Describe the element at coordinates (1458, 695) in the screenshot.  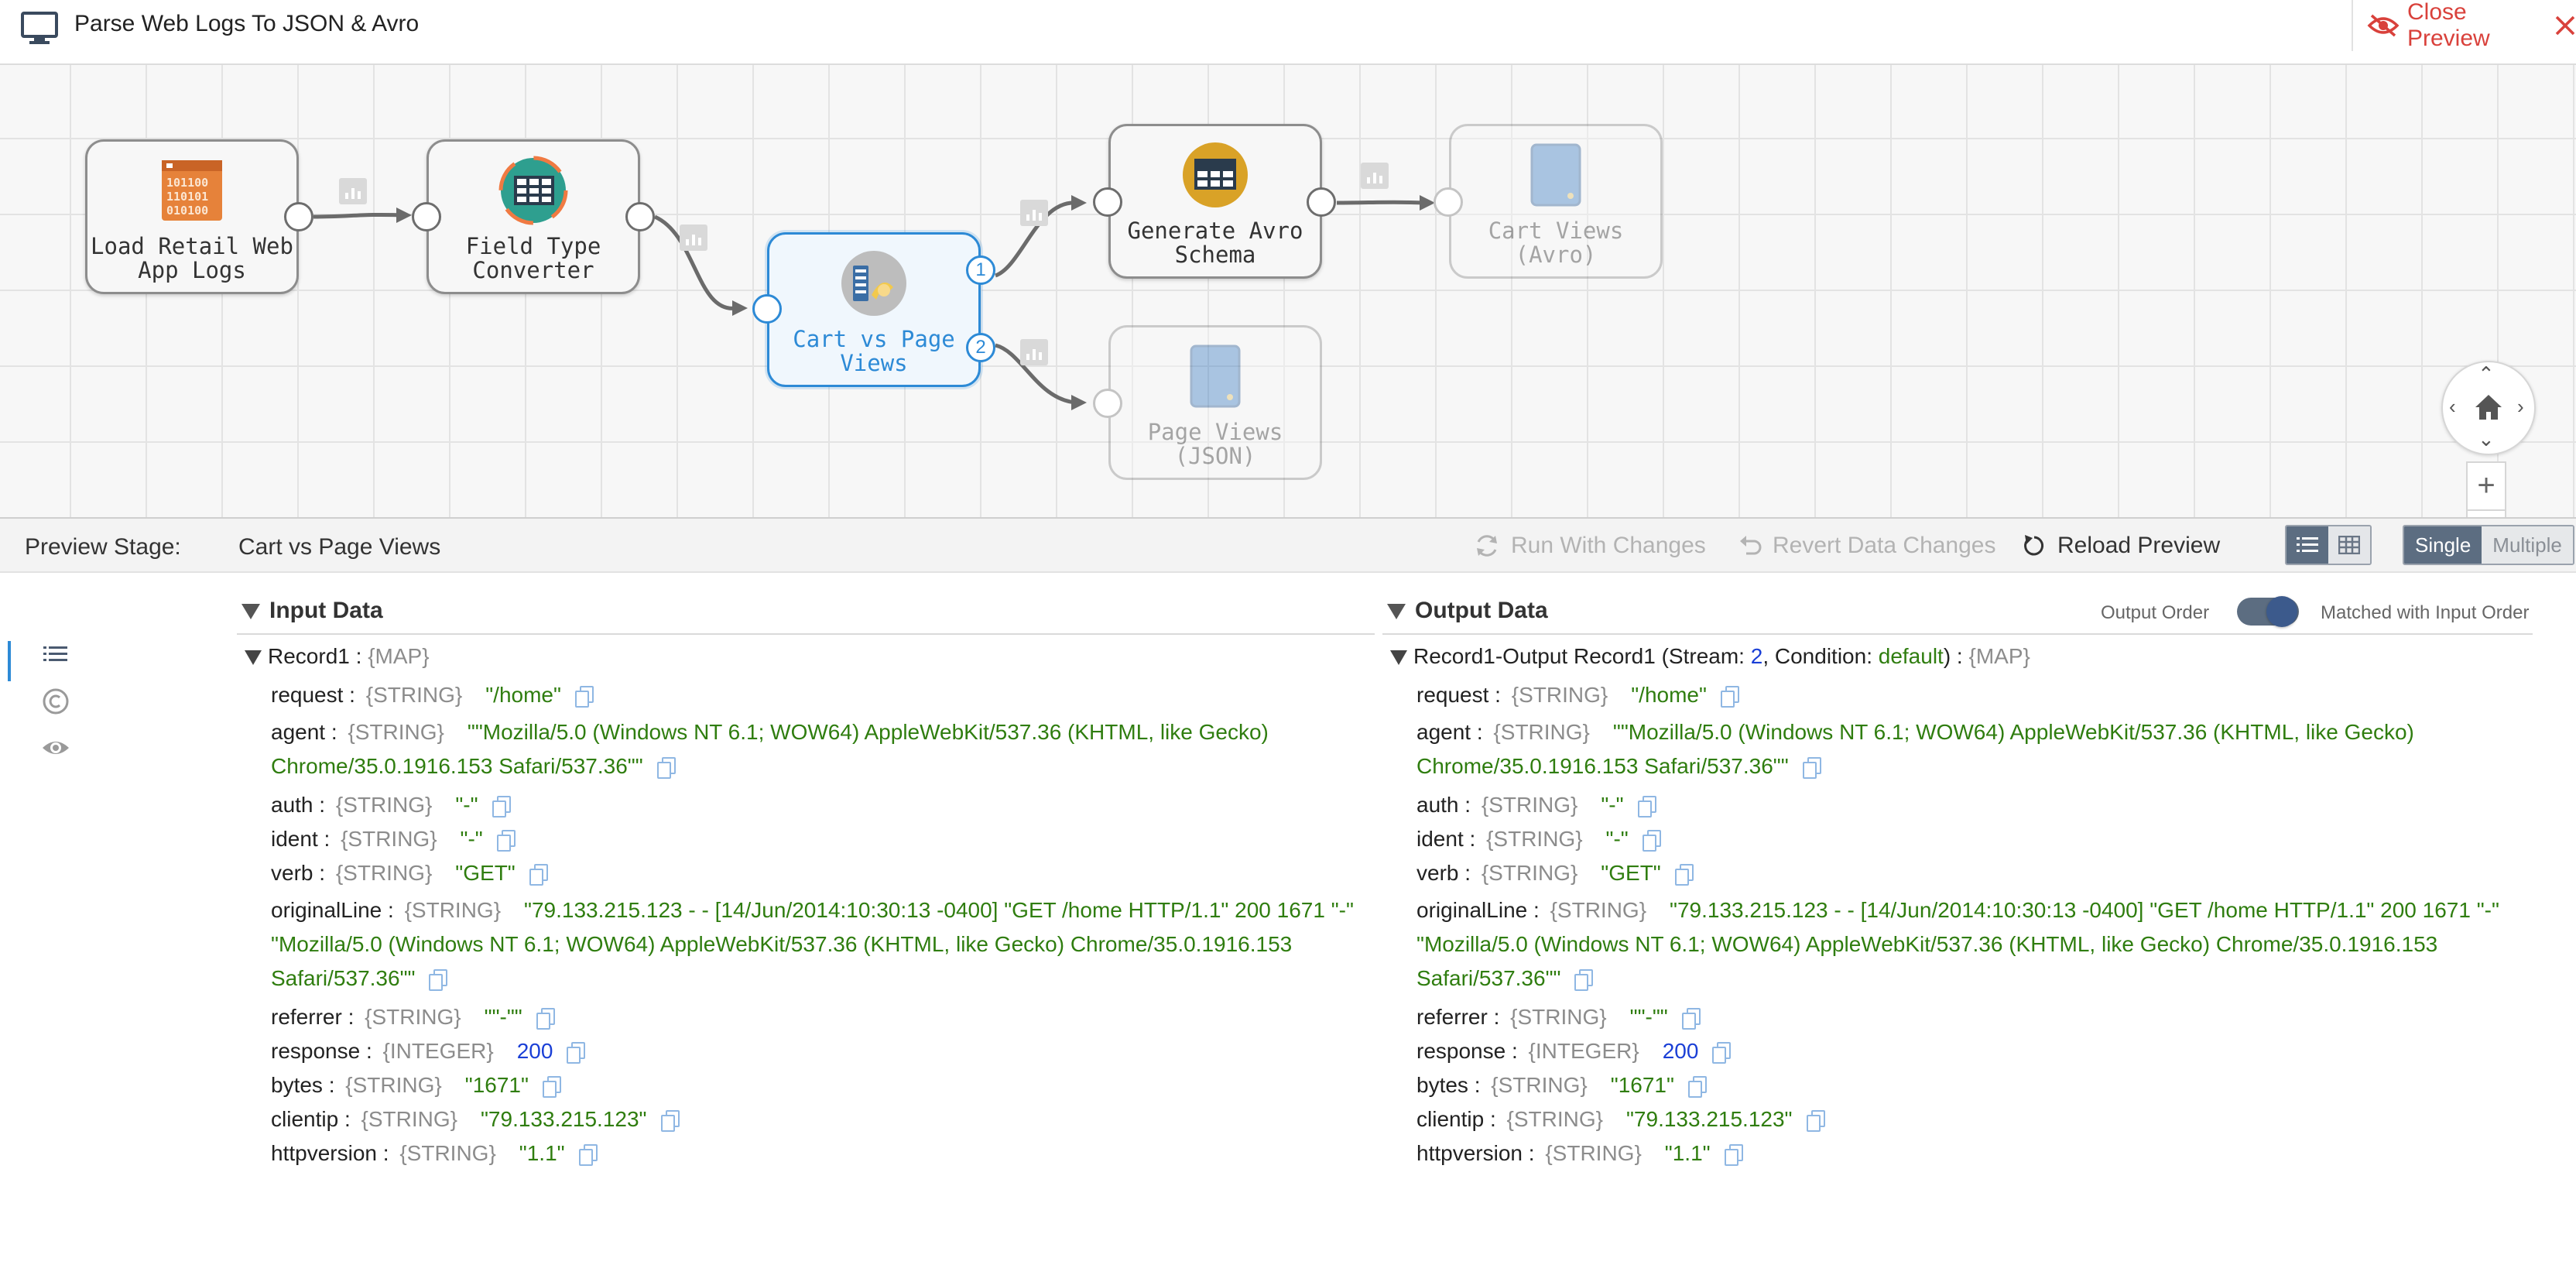
I see `field-key: request :` at that location.